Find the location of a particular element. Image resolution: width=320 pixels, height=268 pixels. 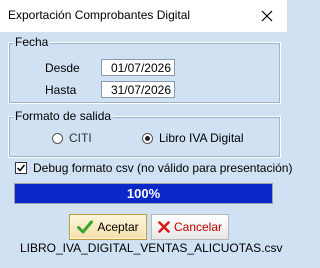

formato-legend: Formato de salida is located at coordinates (63, 116).